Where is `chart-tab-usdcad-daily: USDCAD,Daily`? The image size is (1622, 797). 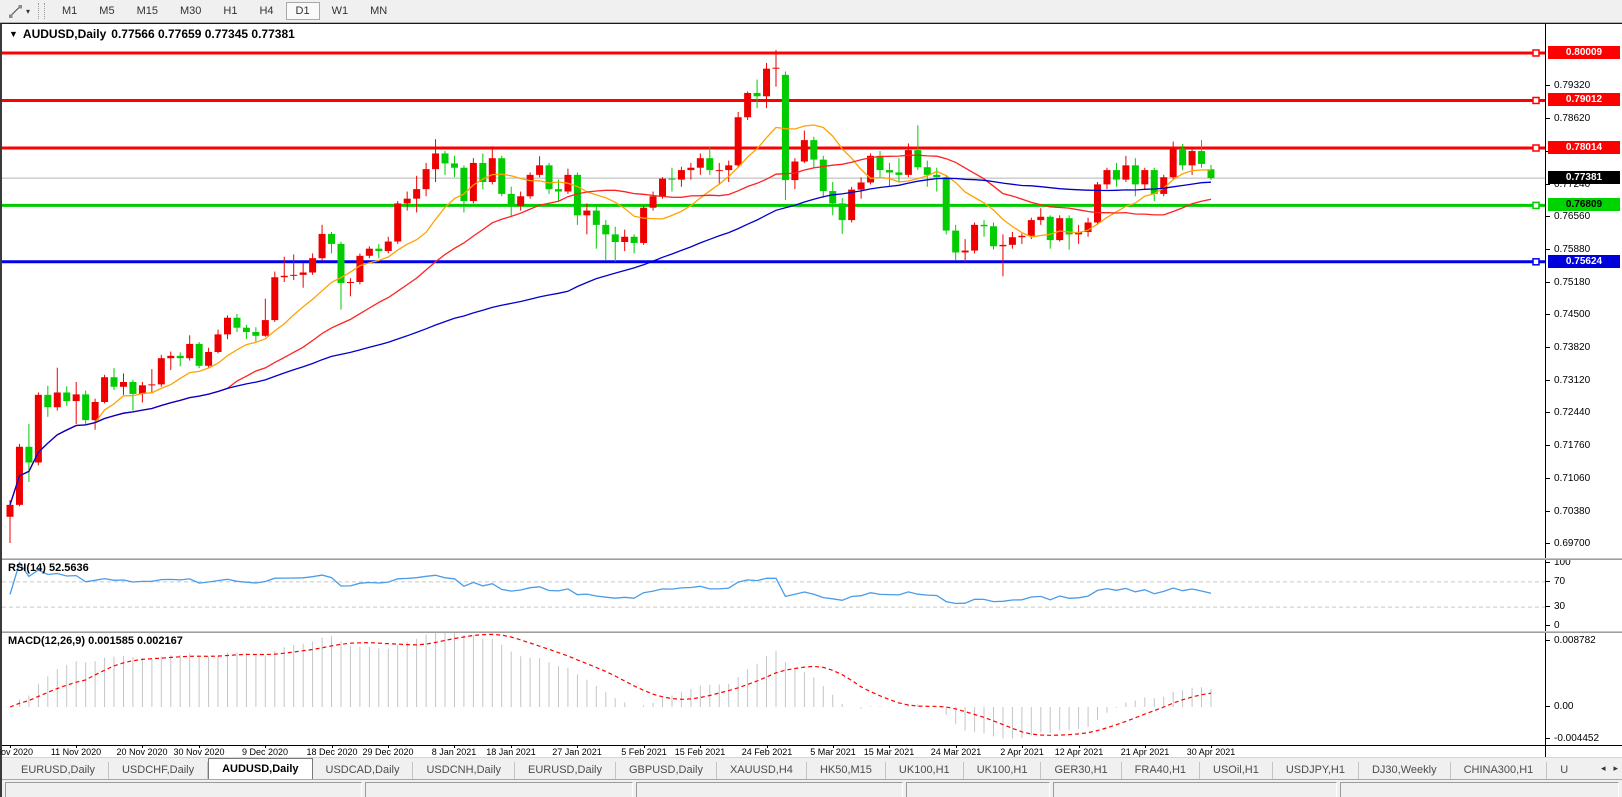 chart-tab-usdcad-daily: USDCAD,Daily is located at coordinates (363, 770).